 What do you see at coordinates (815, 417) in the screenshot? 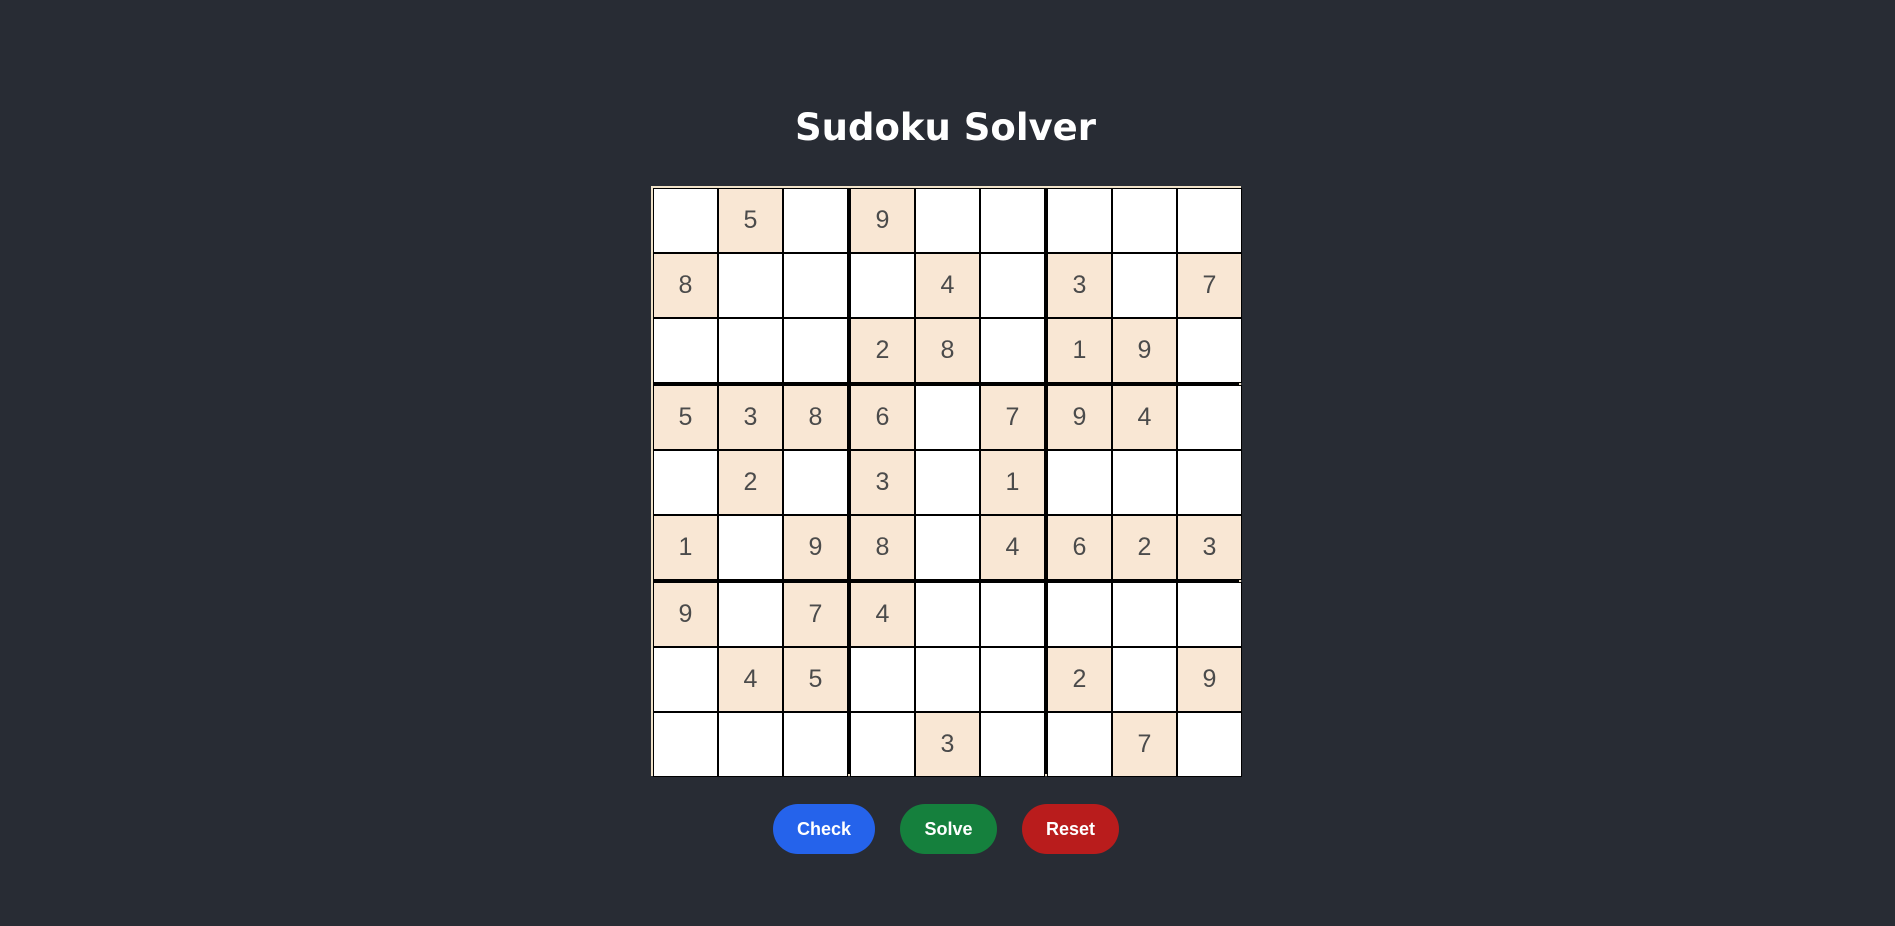
I see `sudoku-cell-r4-c3: 8` at bounding box center [815, 417].